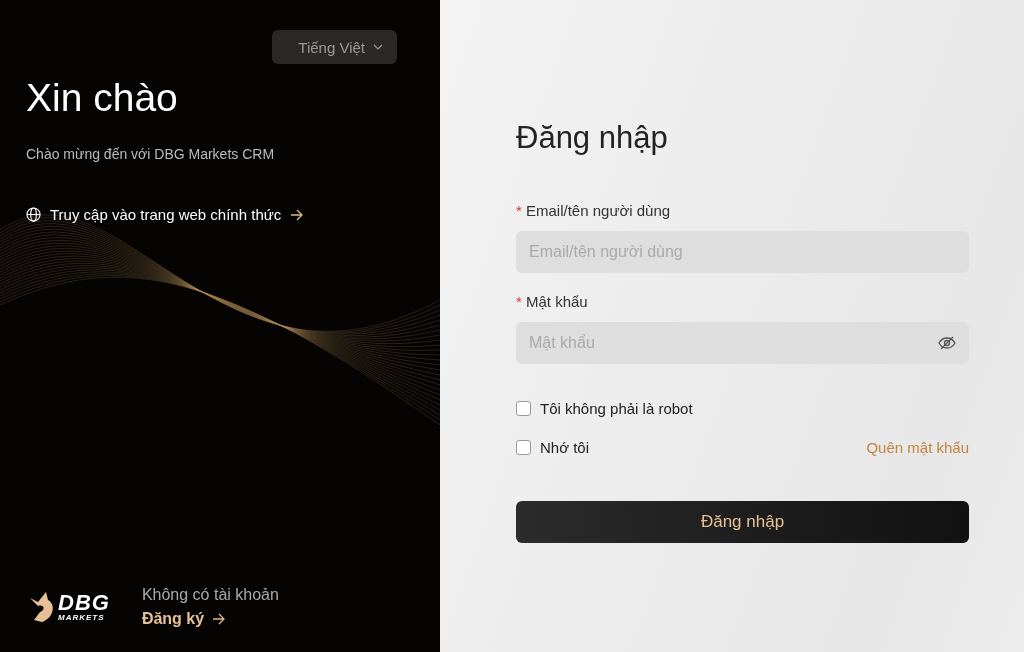 The image size is (1024, 652). Describe the element at coordinates (210, 595) in the screenshot. I see `no-account-text: Không có tài khoản` at that location.